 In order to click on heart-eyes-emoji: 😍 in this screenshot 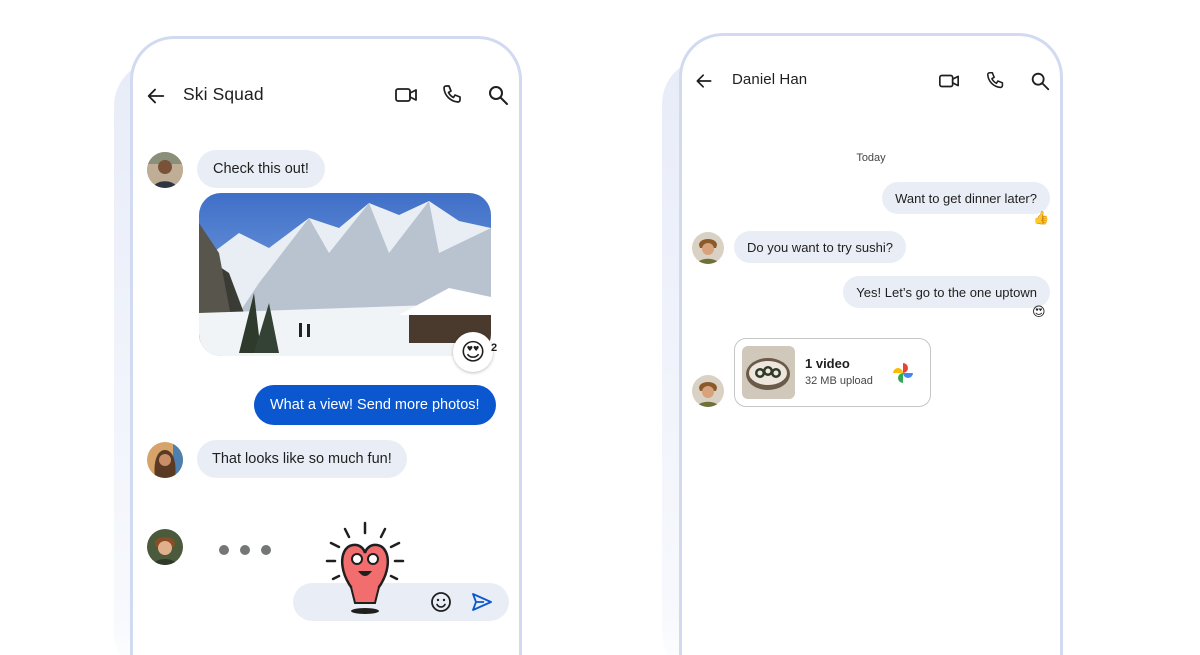, I will do `click(473, 352)`.